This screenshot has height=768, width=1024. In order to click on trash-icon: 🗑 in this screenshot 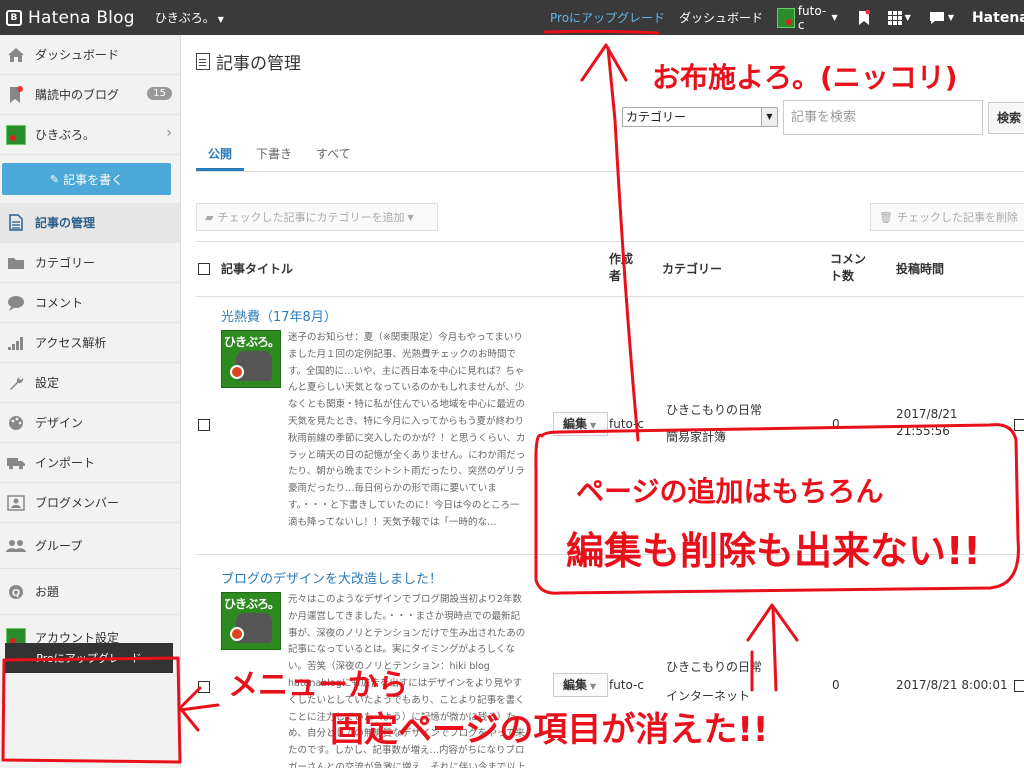, I will do `click(886, 217)`.